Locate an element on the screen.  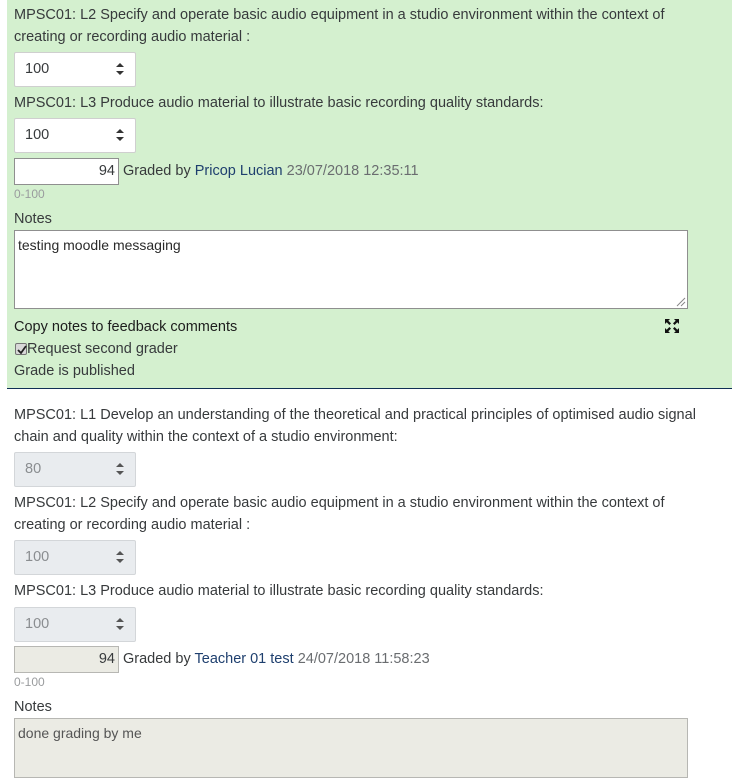
graded-timestamp: 23/07/2018 12:35:11 is located at coordinates (352, 171).